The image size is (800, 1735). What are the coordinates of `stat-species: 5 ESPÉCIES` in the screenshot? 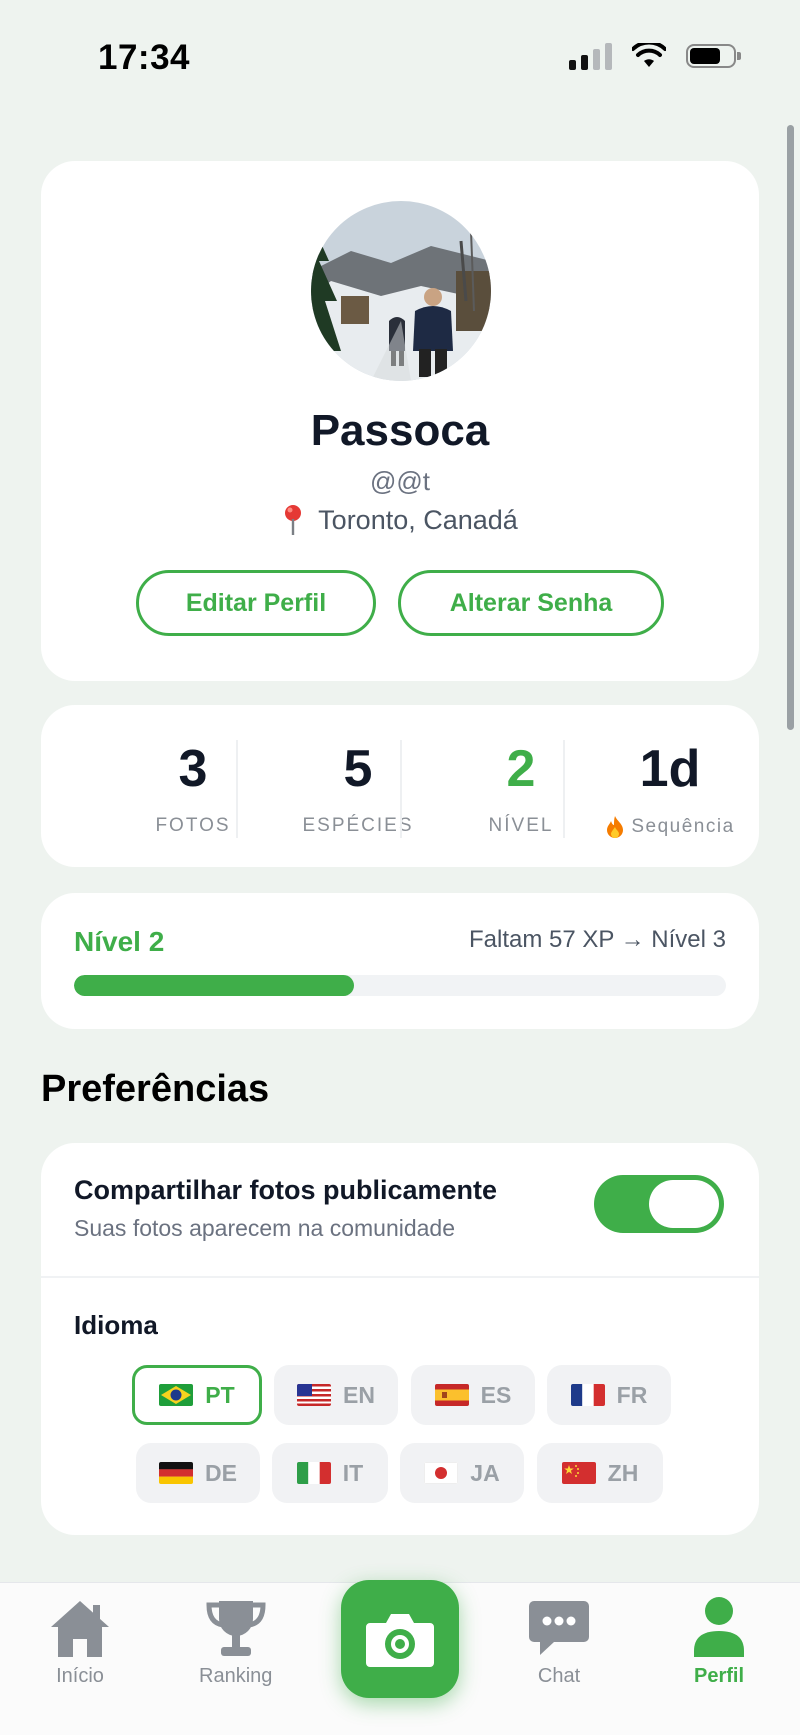 It's located at (358, 790).